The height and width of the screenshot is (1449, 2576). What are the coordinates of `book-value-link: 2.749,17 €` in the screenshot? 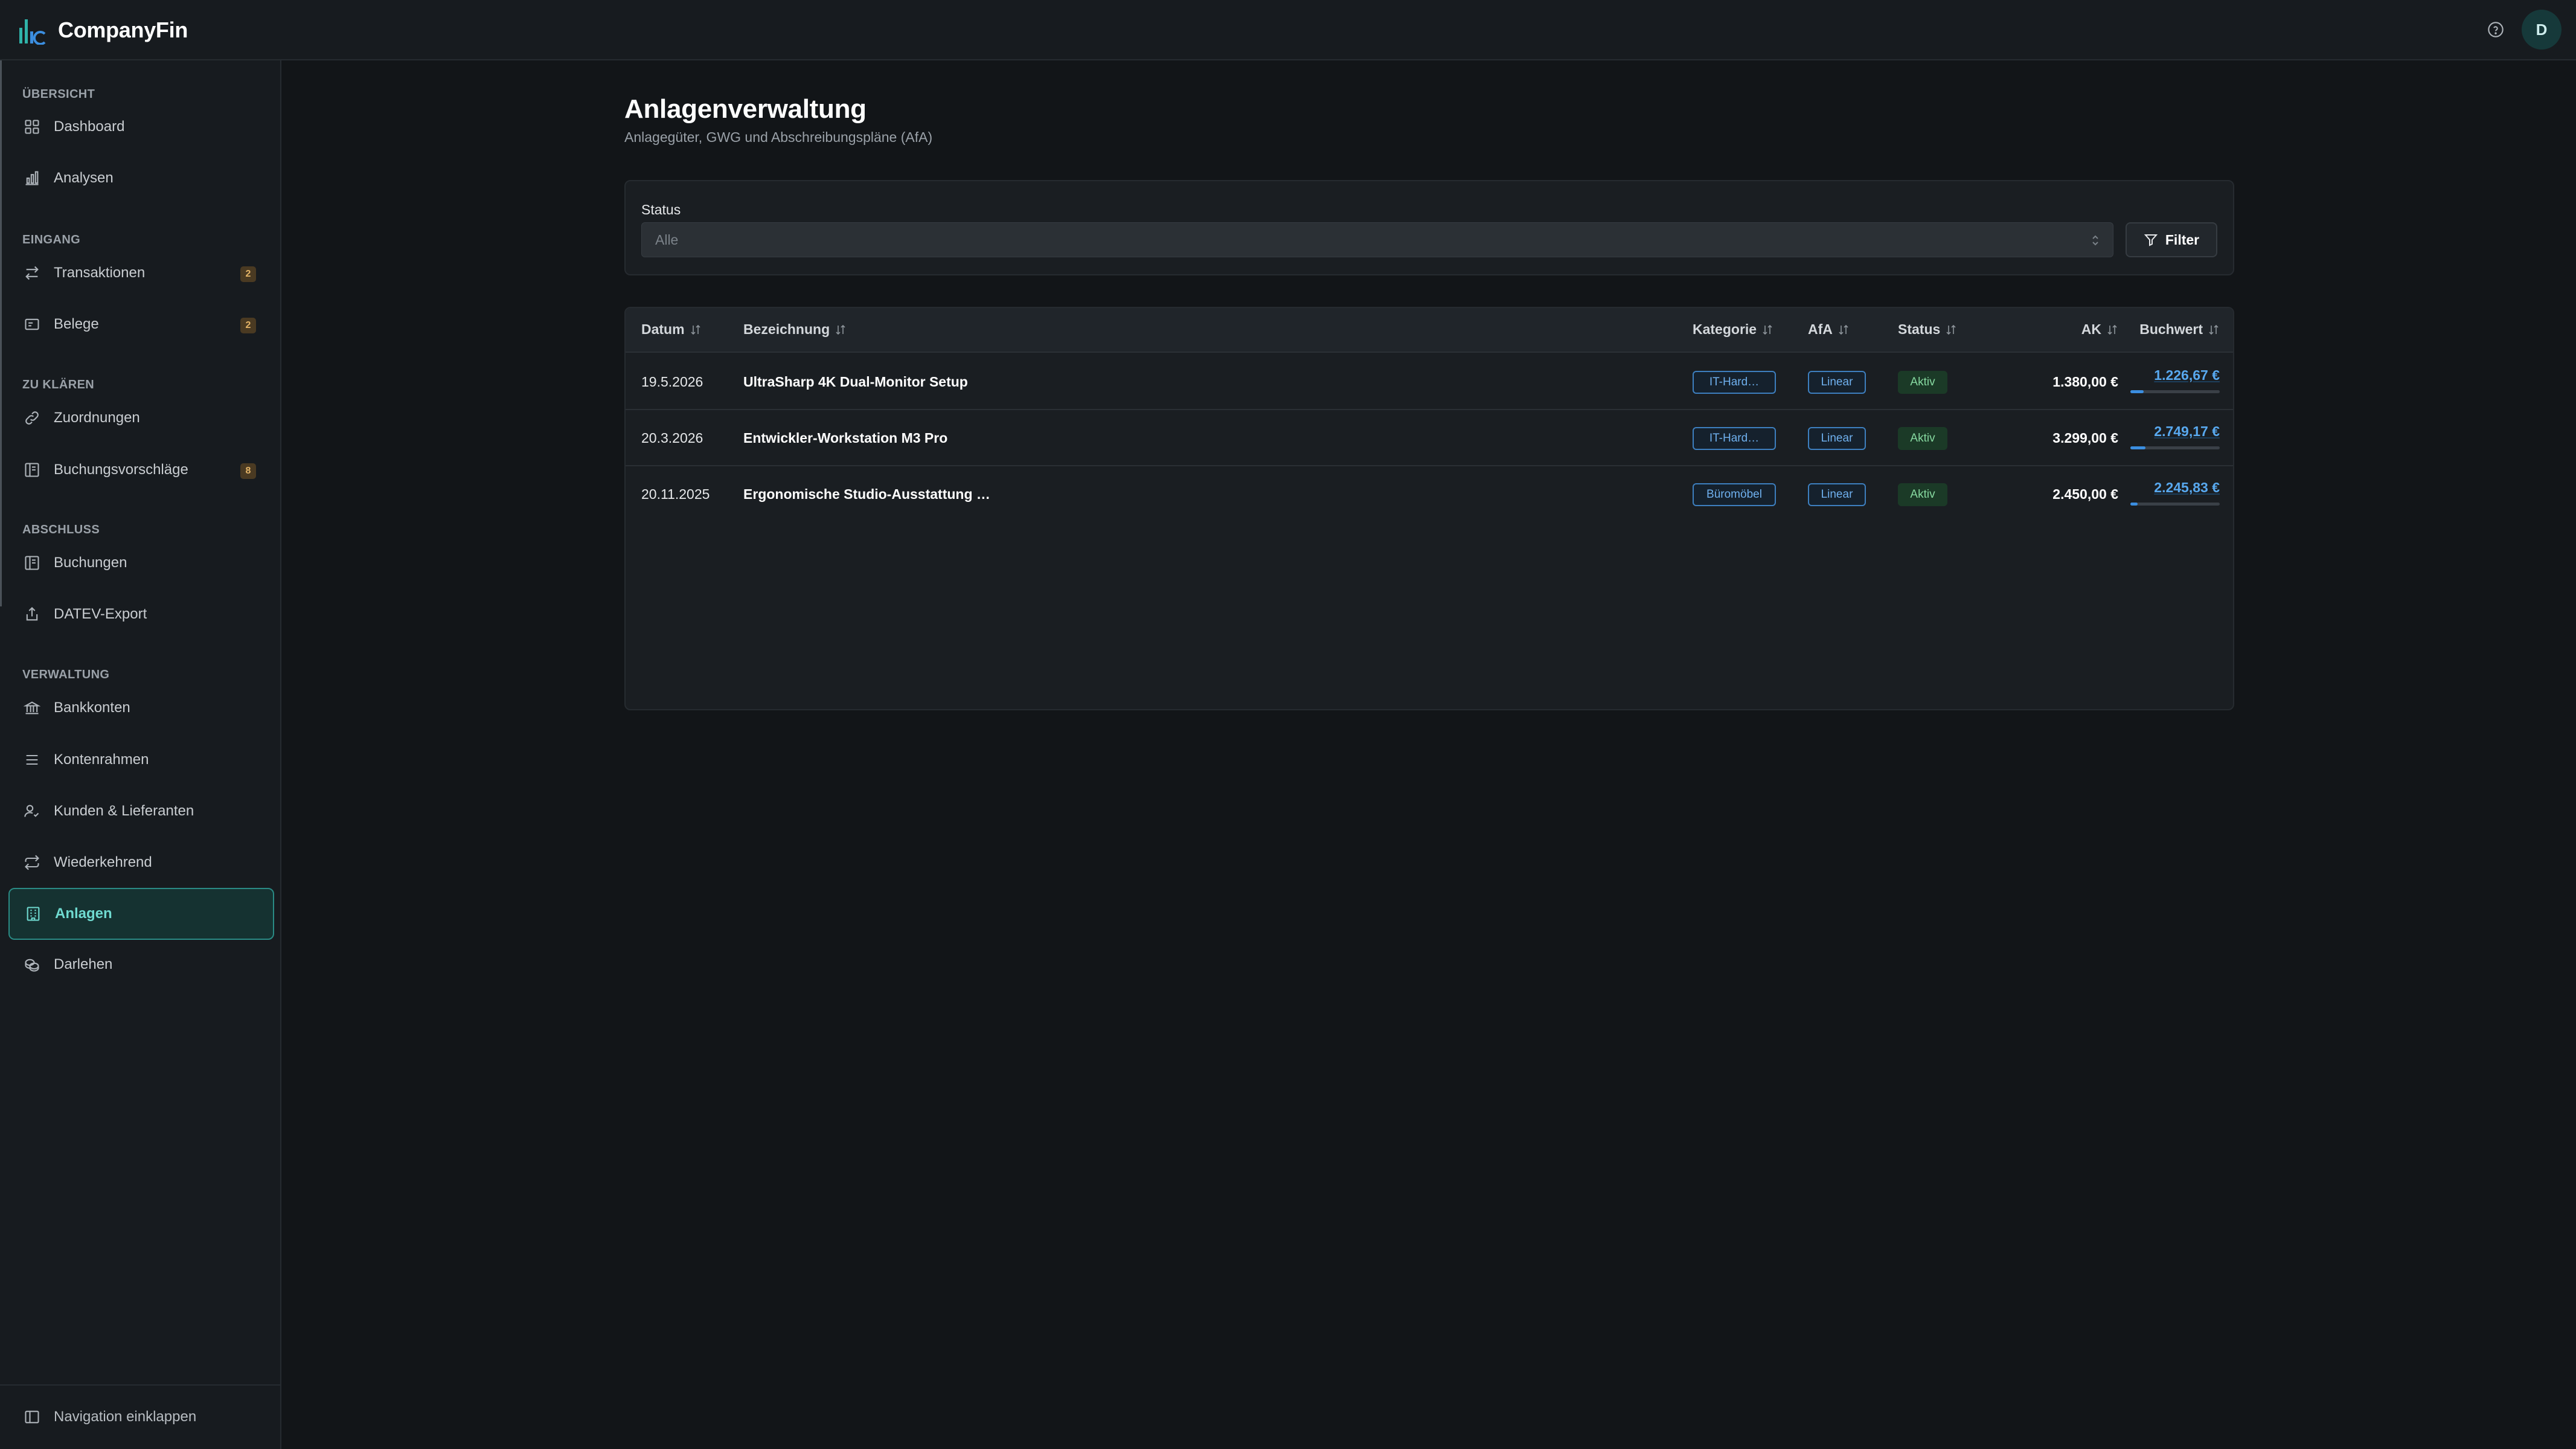 It's located at (2187, 431).